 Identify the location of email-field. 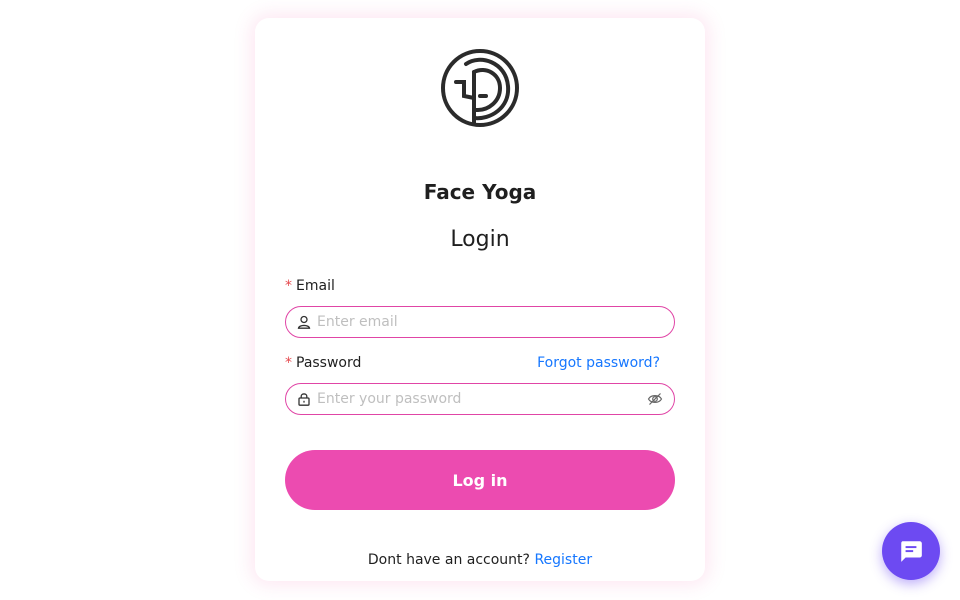
(480, 322).